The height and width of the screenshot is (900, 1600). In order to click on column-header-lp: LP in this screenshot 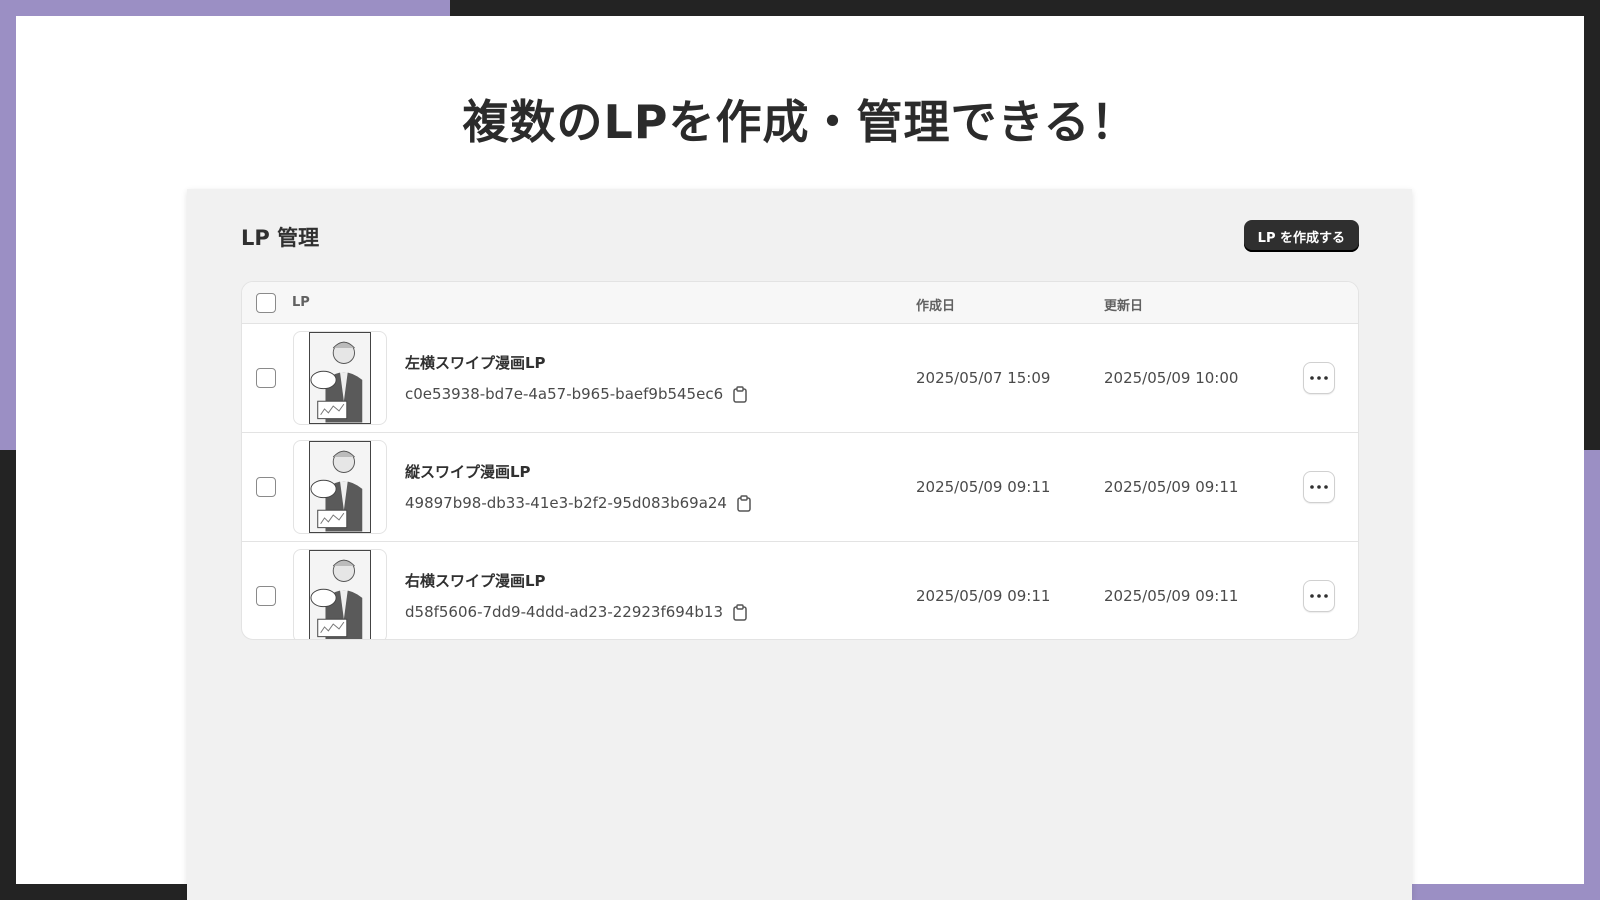, I will do `click(301, 302)`.